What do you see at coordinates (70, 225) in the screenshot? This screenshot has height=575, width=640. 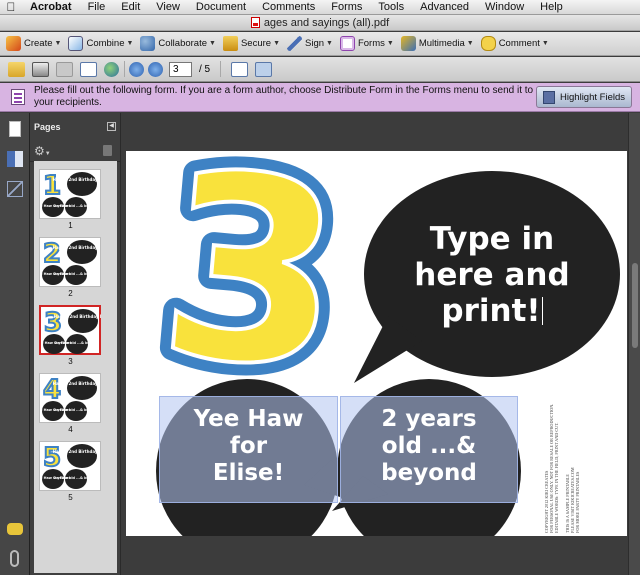 I see `thumbnail-page-number: 1` at bounding box center [70, 225].